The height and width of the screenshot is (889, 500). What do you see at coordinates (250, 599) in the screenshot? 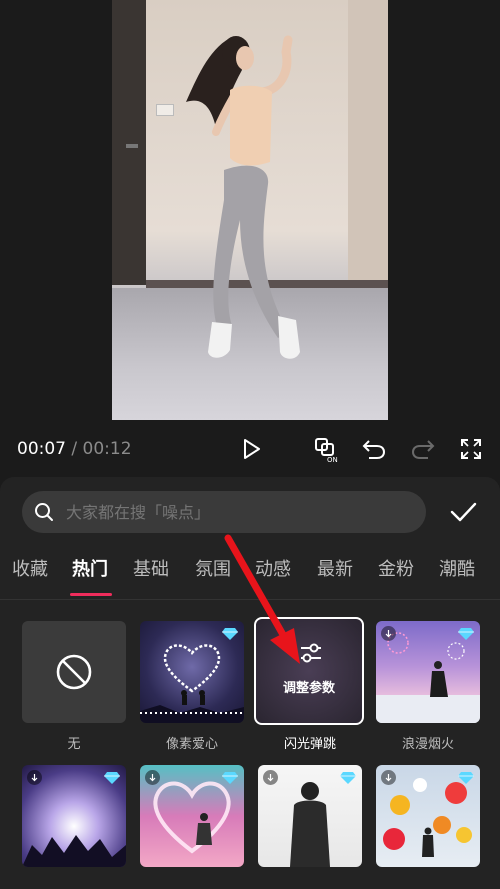
I see `tabs-divider` at bounding box center [250, 599].